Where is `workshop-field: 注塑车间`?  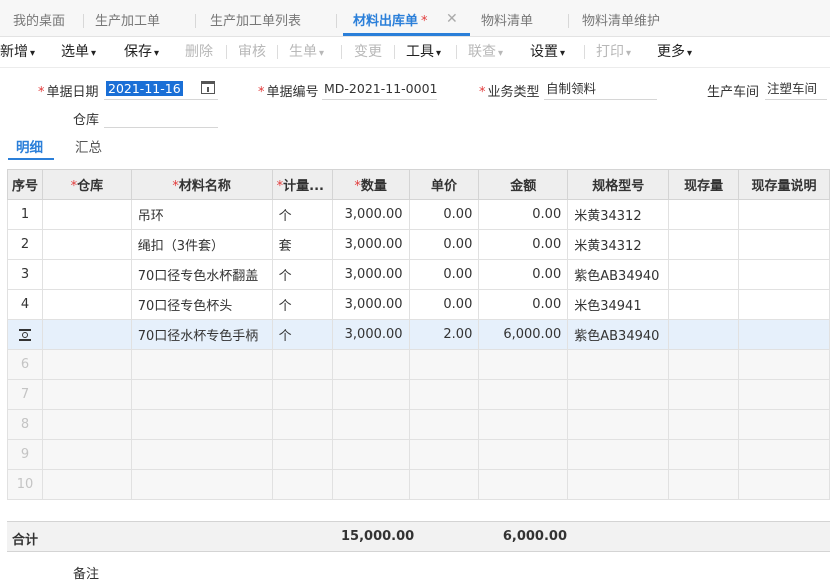 workshop-field: 注塑车间 is located at coordinates (796, 89).